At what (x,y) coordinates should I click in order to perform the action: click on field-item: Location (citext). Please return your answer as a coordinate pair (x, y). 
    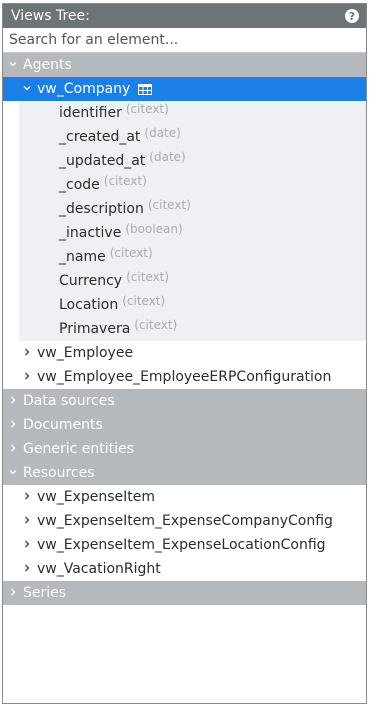
    Looking at the image, I should click on (192, 305).